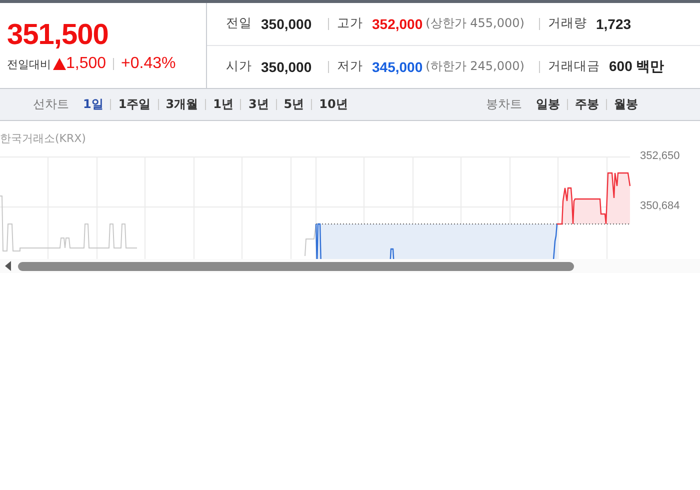 This screenshot has width=700, height=490. Describe the element at coordinates (93, 104) in the screenshot. I see `period-tab: 1일` at that location.